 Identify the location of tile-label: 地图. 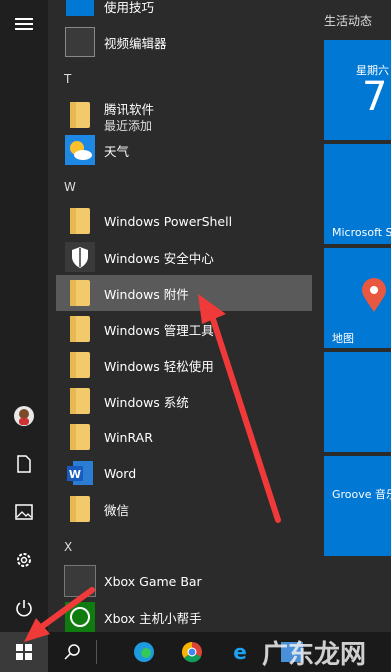
(343, 338).